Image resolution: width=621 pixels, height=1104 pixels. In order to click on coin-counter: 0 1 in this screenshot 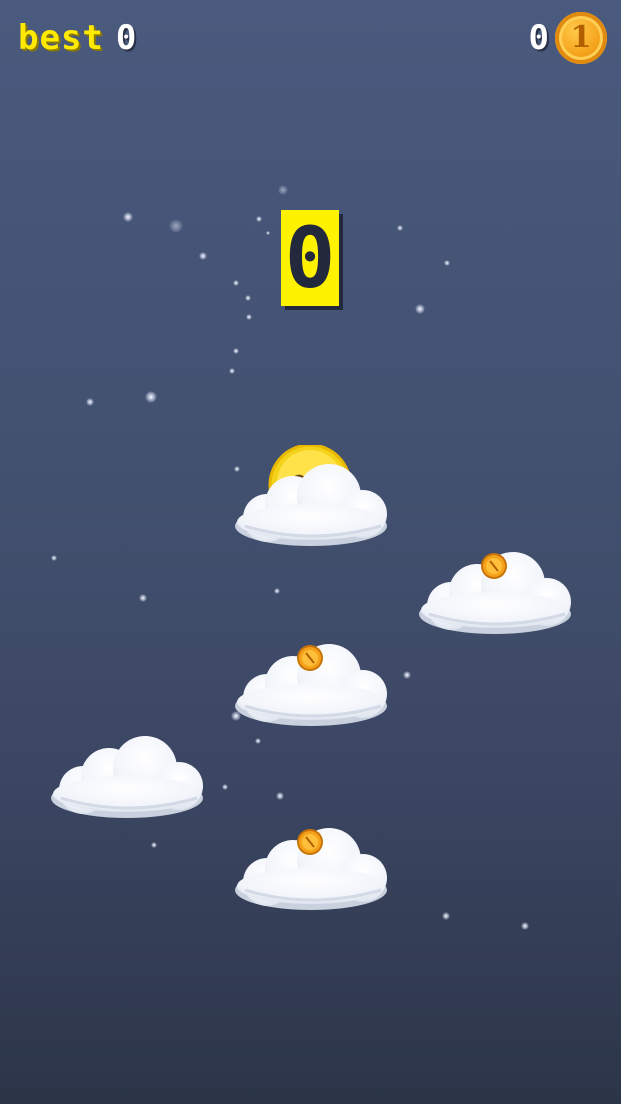, I will do `click(568, 38)`.